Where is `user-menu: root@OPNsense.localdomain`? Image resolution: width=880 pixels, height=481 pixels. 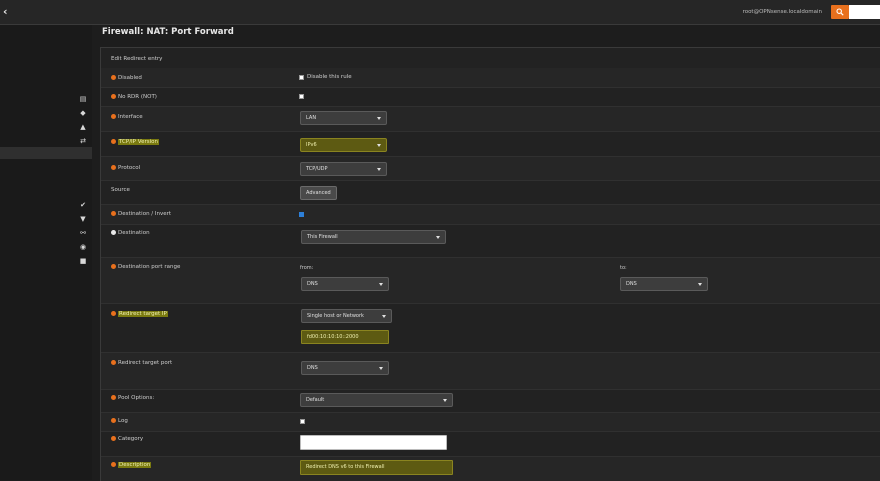 user-menu: root@OPNsense.localdomain is located at coordinates (782, 12).